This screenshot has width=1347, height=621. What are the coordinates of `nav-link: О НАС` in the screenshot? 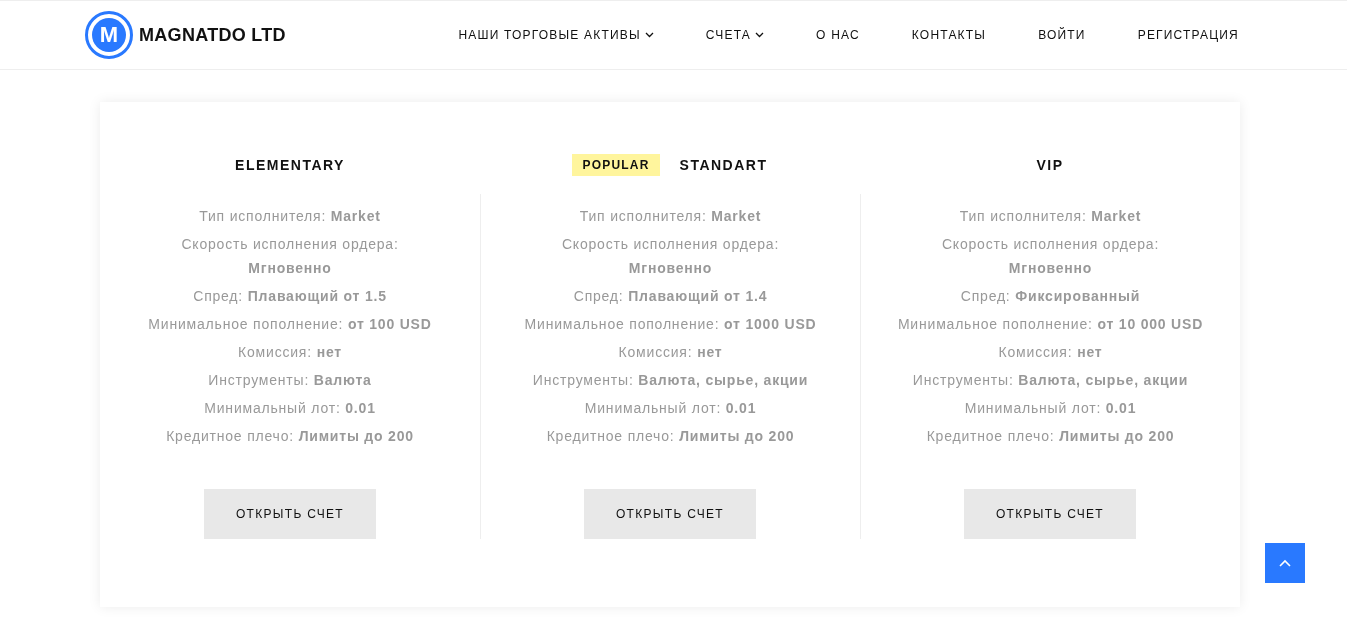 It's located at (838, 35).